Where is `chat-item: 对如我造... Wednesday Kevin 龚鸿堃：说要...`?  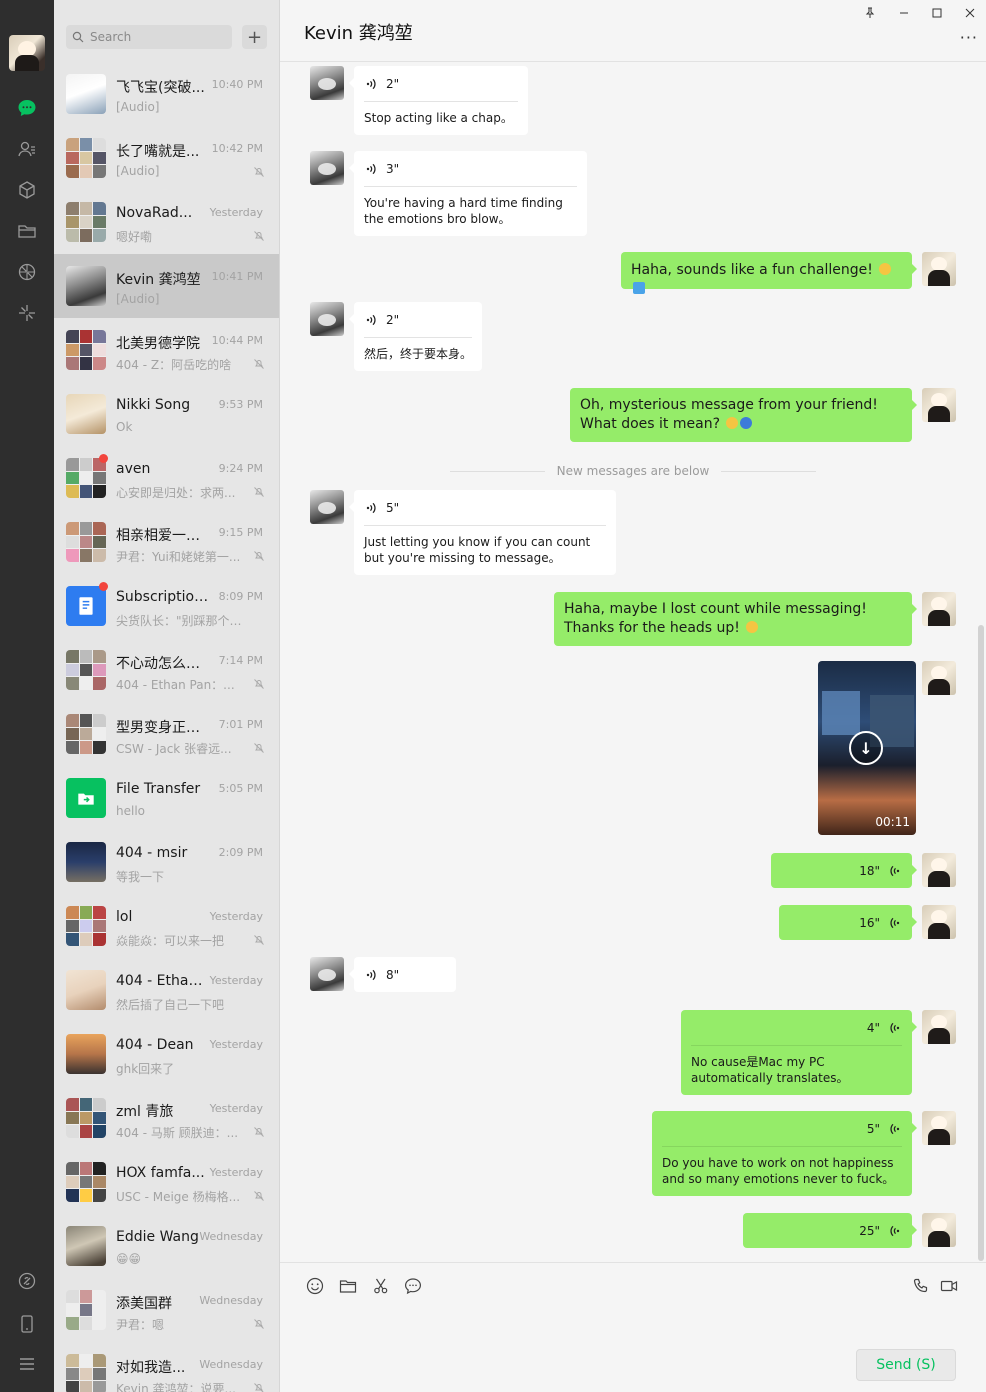 chat-item: 对如我造... Wednesday Kevin 龚鸿堃：说要... is located at coordinates (166, 1367).